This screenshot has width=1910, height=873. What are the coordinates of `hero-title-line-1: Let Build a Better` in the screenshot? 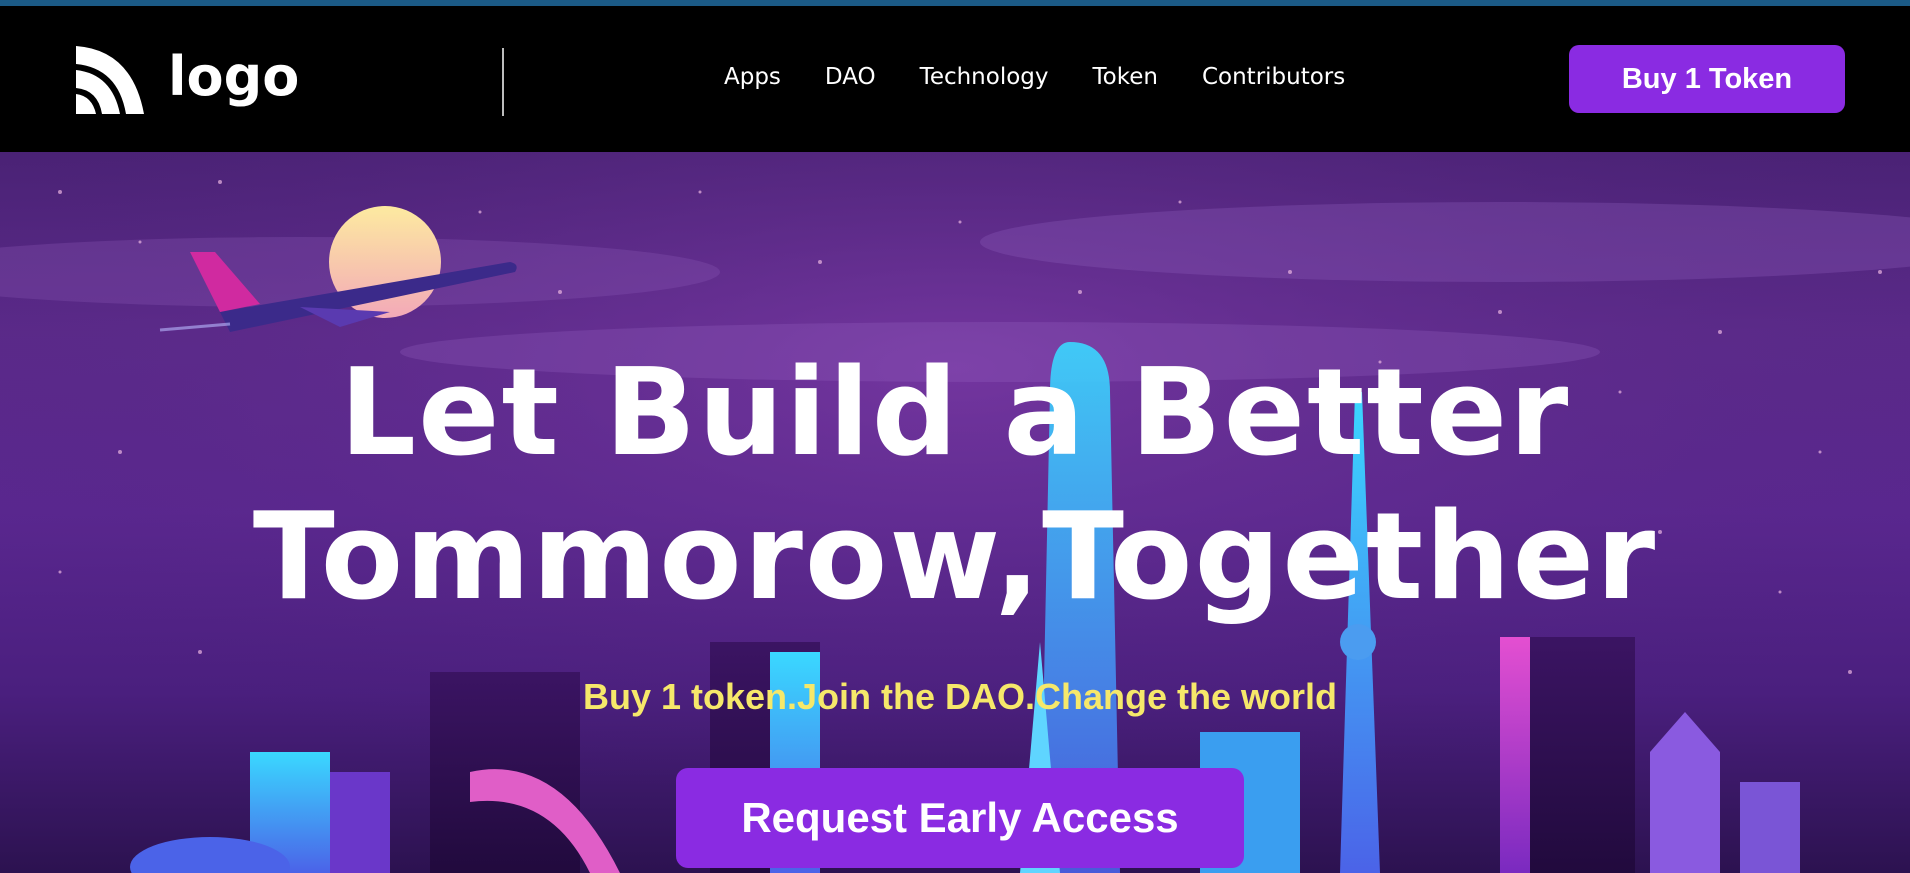 It's located at (955, 413).